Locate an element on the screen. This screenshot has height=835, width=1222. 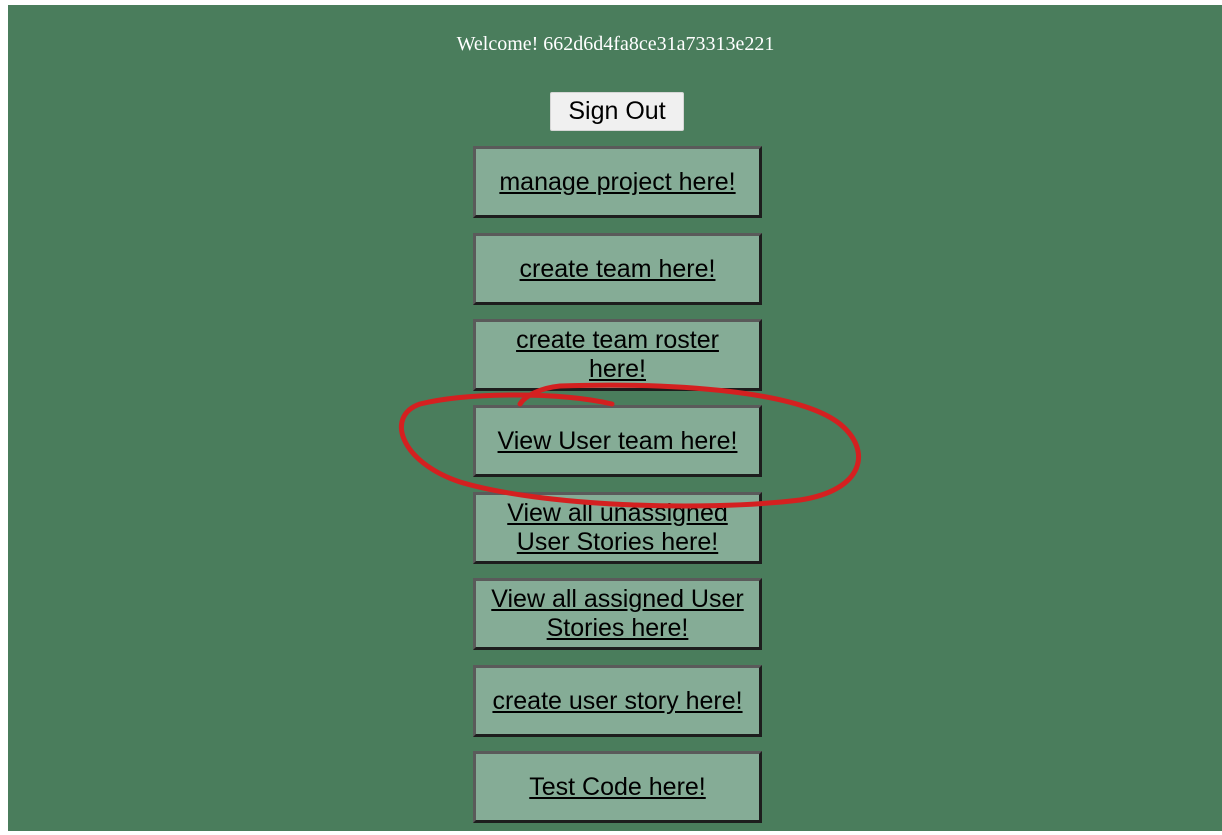
create-team-link: create team here! is located at coordinates (618, 269).